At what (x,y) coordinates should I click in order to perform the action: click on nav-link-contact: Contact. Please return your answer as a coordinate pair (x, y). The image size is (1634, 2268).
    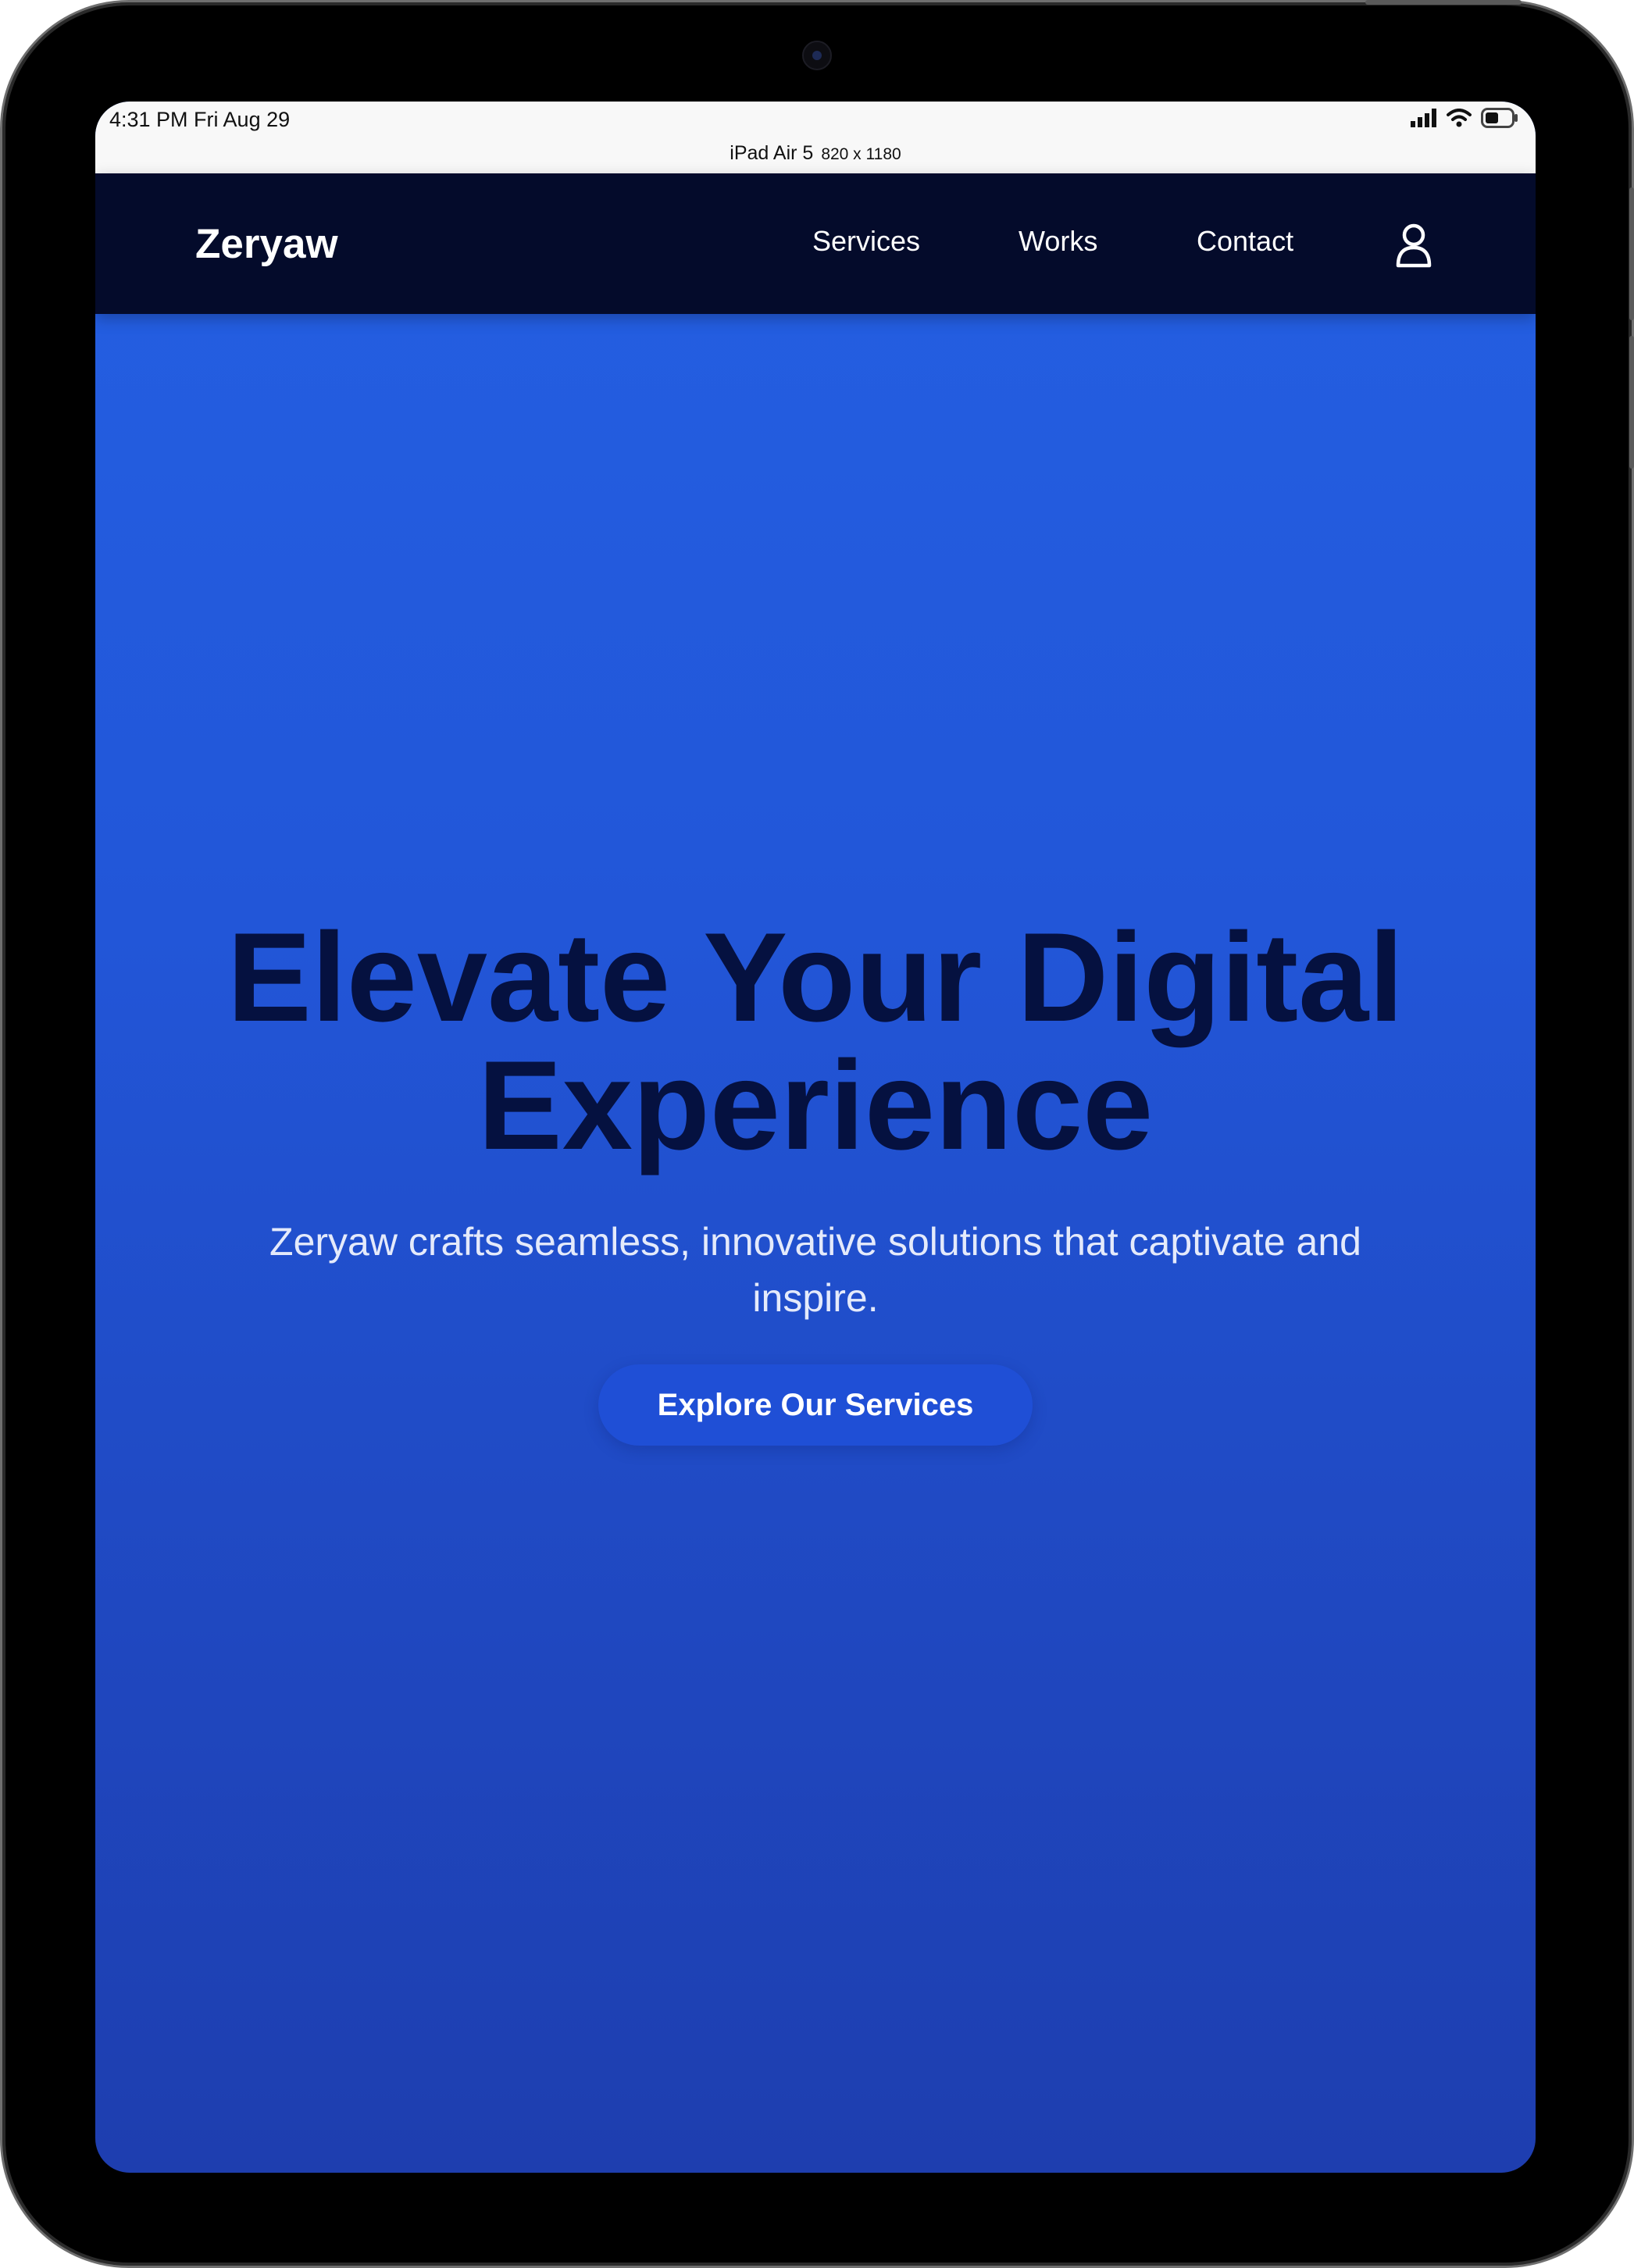
    Looking at the image, I should click on (1245, 241).